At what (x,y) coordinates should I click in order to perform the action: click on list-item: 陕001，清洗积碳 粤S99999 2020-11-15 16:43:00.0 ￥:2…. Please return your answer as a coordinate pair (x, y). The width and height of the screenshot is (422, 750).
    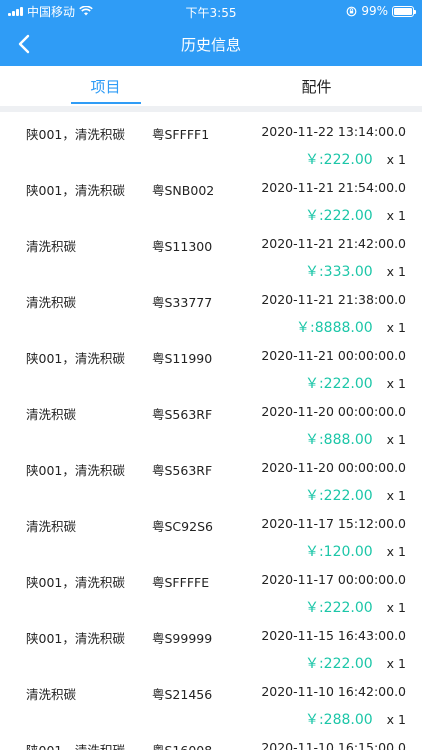
    Looking at the image, I should click on (211, 644).